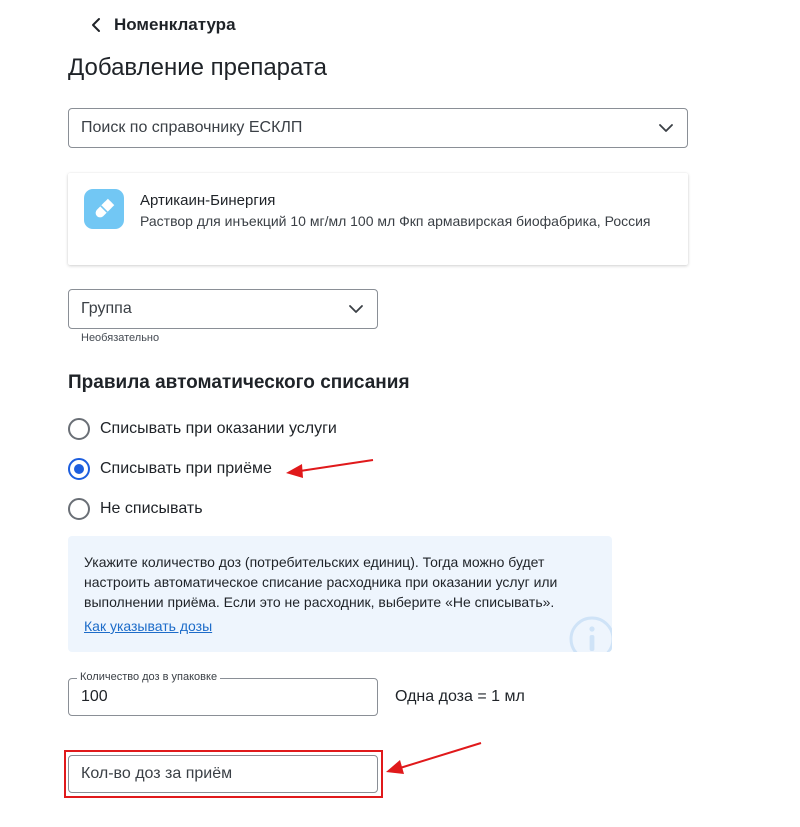 The width and height of the screenshot is (800, 827). I want to click on doses-per-visit-placeholder: Кол-во доз за приём, so click(157, 773).